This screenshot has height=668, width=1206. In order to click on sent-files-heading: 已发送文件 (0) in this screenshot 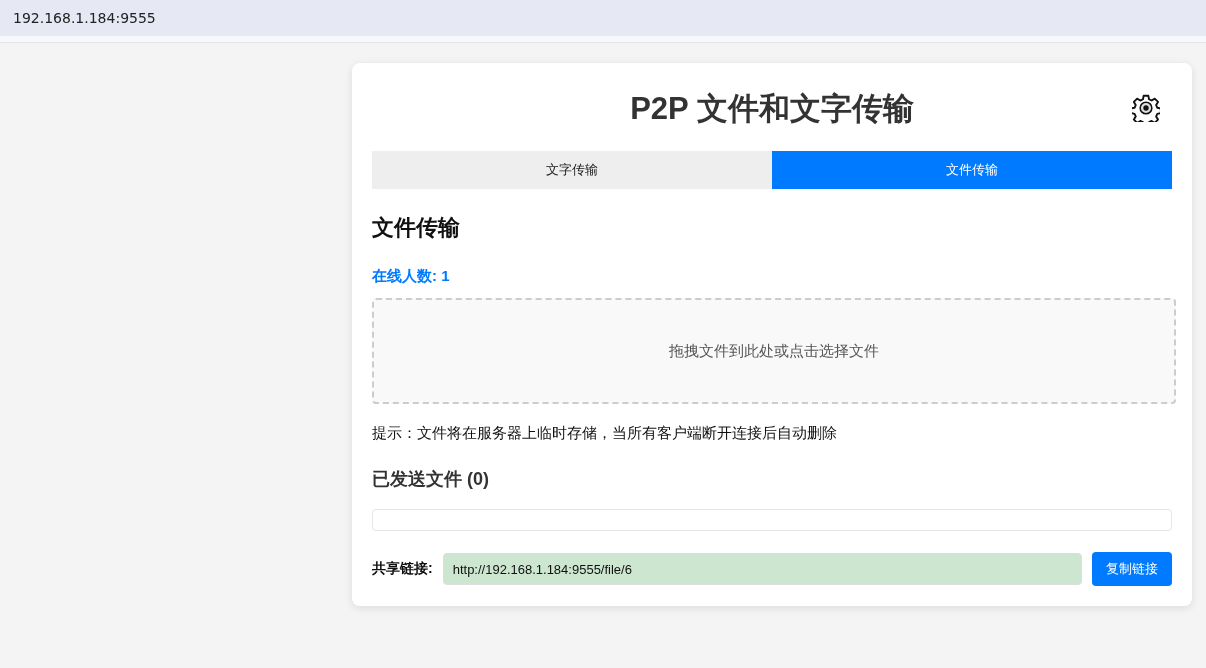, I will do `click(431, 479)`.